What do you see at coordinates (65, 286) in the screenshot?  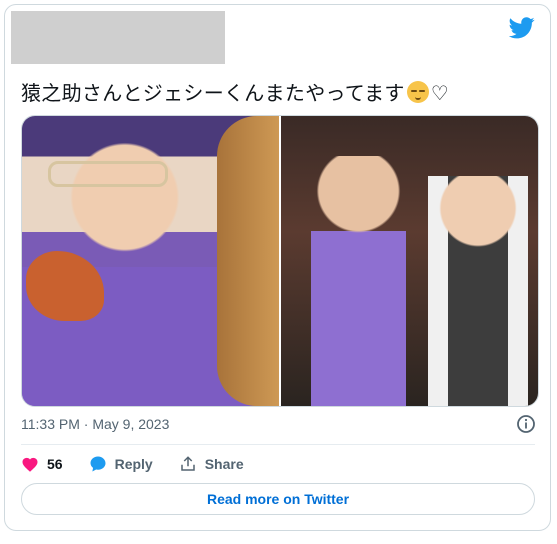 I see `photo-left-pizza` at bounding box center [65, 286].